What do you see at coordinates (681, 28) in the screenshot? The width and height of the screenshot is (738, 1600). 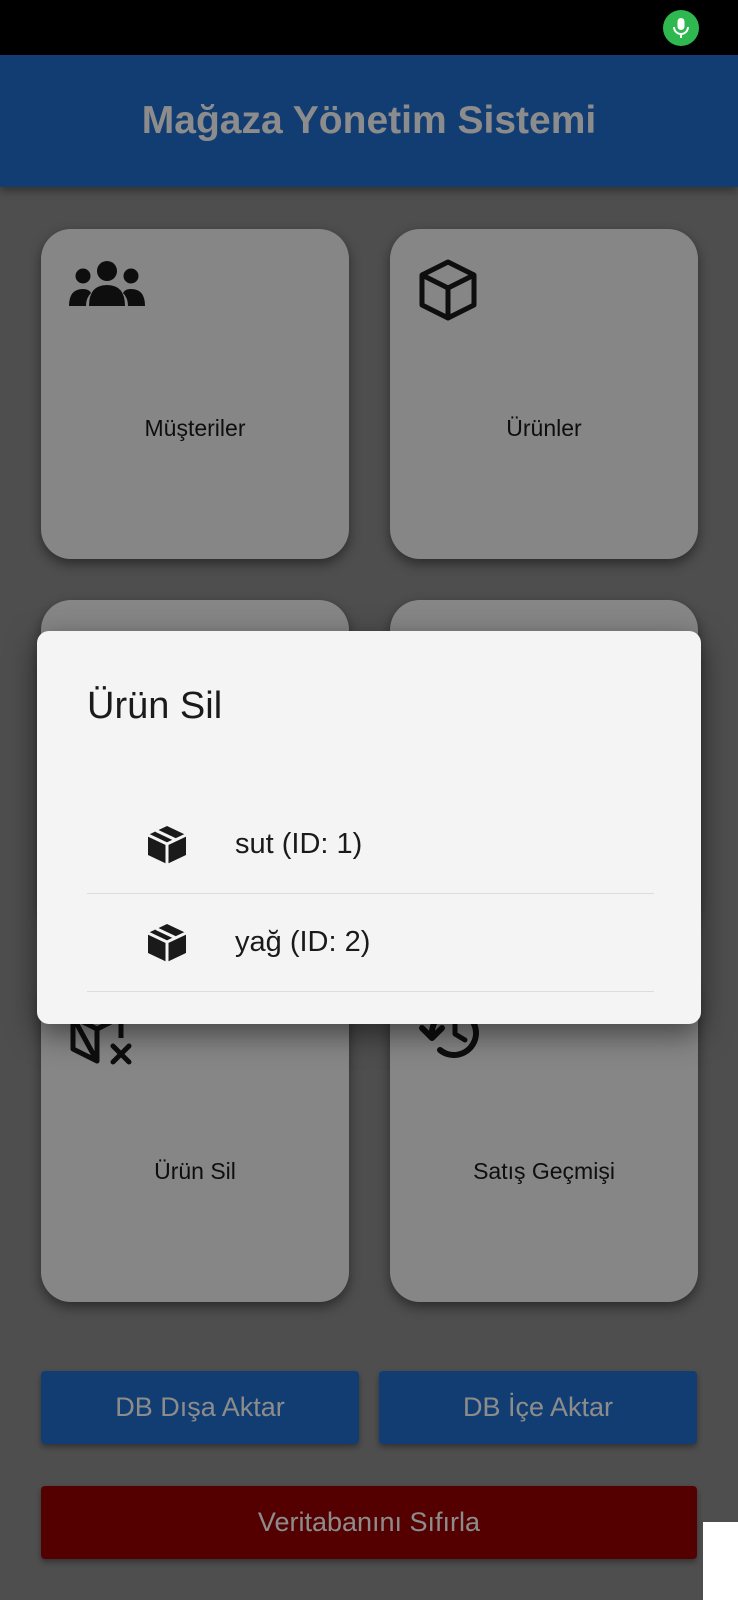 I see `microphone-icon` at bounding box center [681, 28].